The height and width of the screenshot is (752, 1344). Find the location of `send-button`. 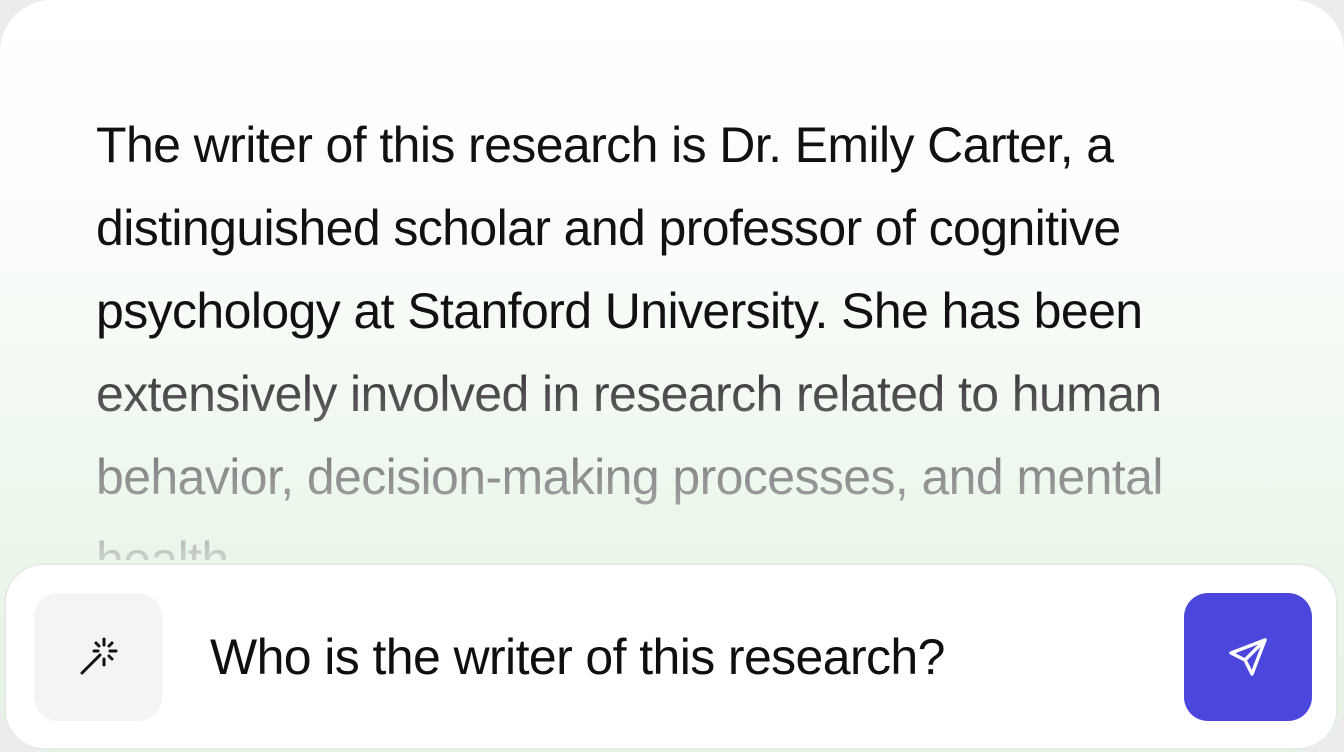

send-button is located at coordinates (1248, 657).